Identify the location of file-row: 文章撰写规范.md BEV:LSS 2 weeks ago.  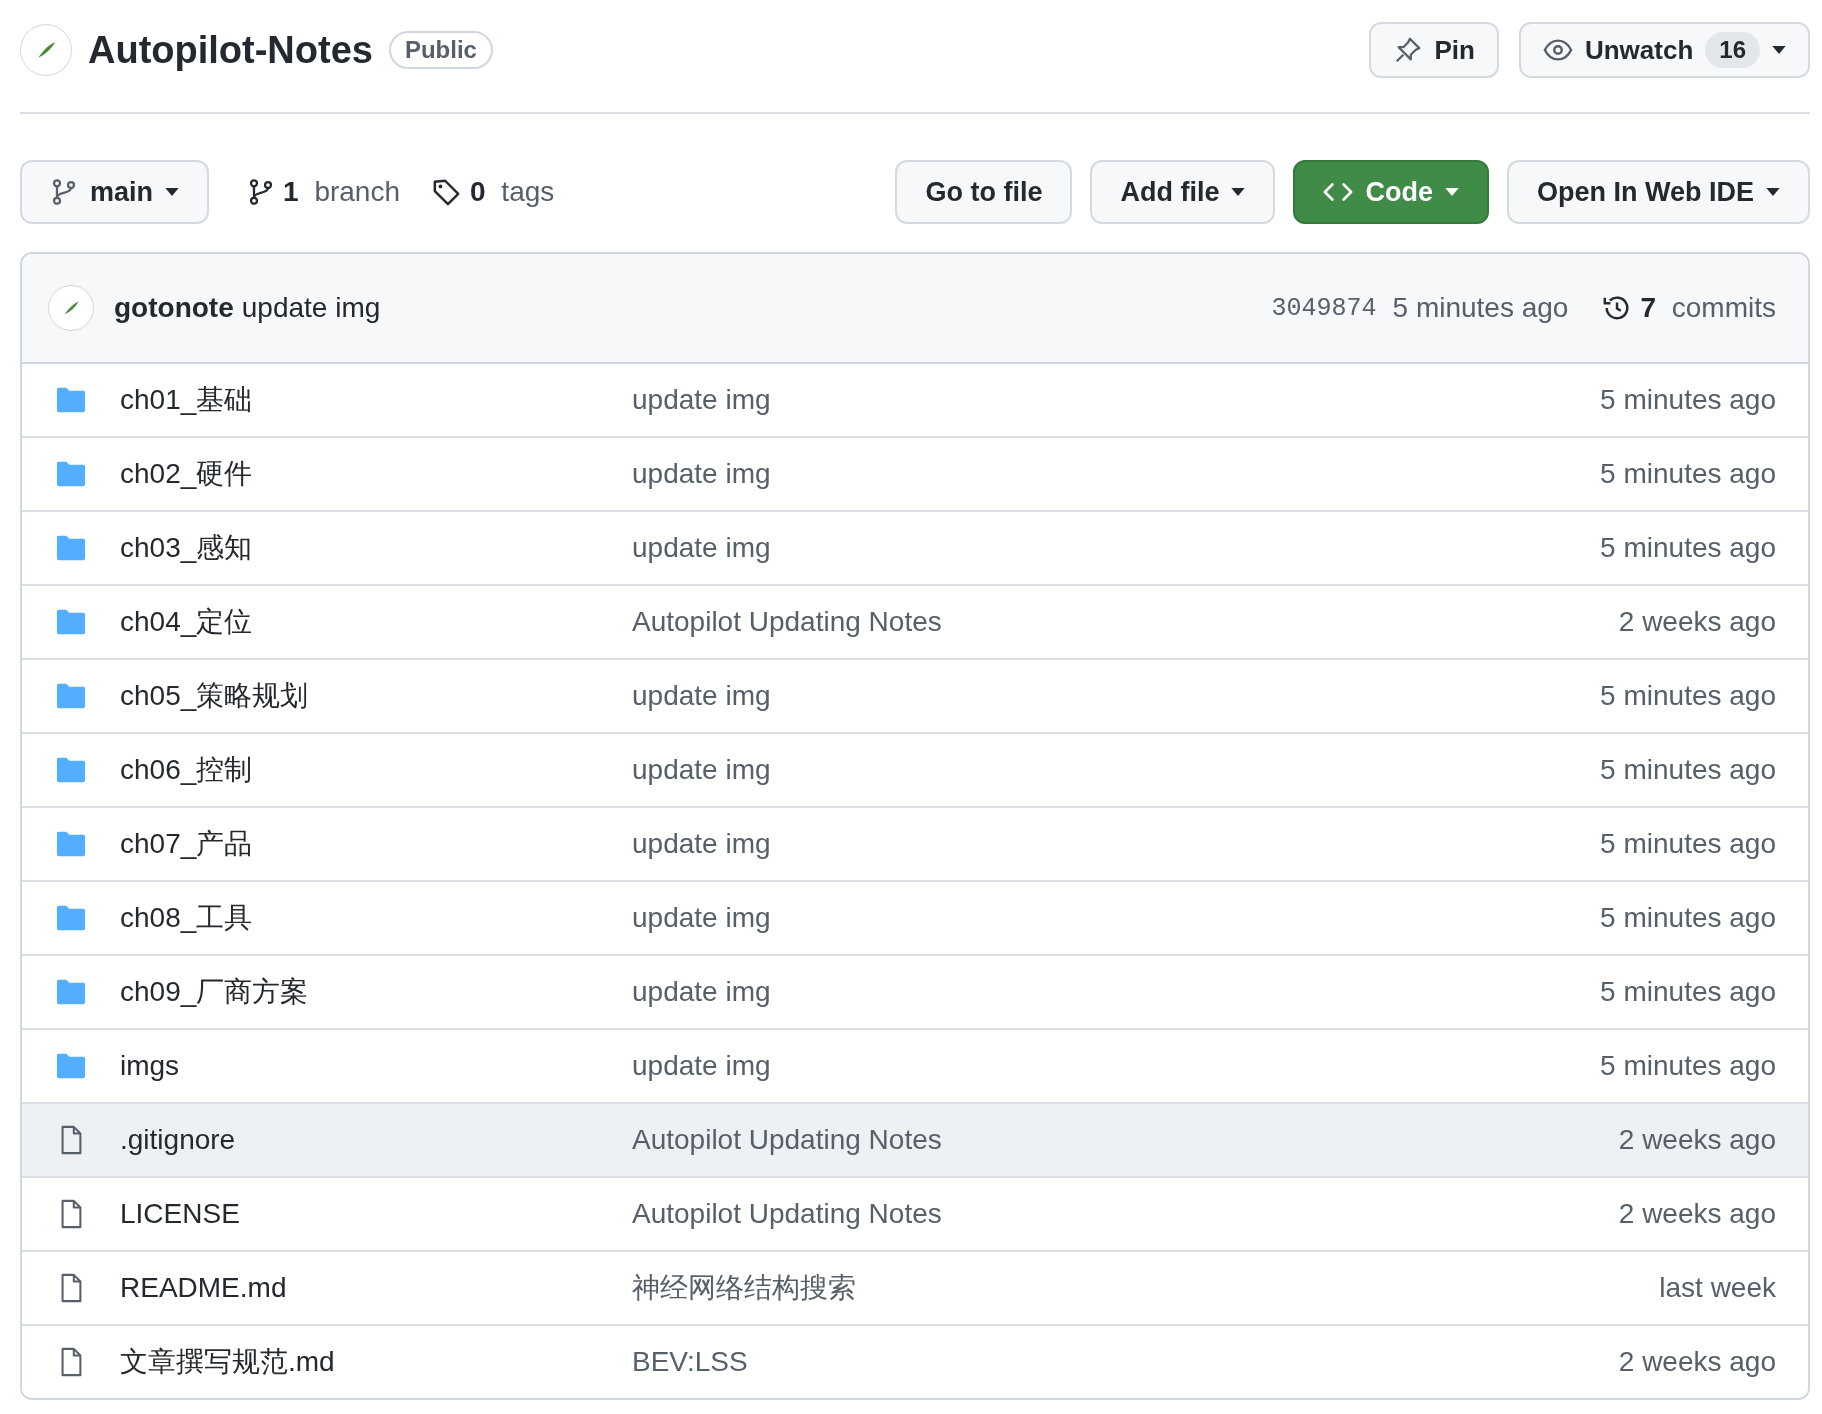
(915, 1361).